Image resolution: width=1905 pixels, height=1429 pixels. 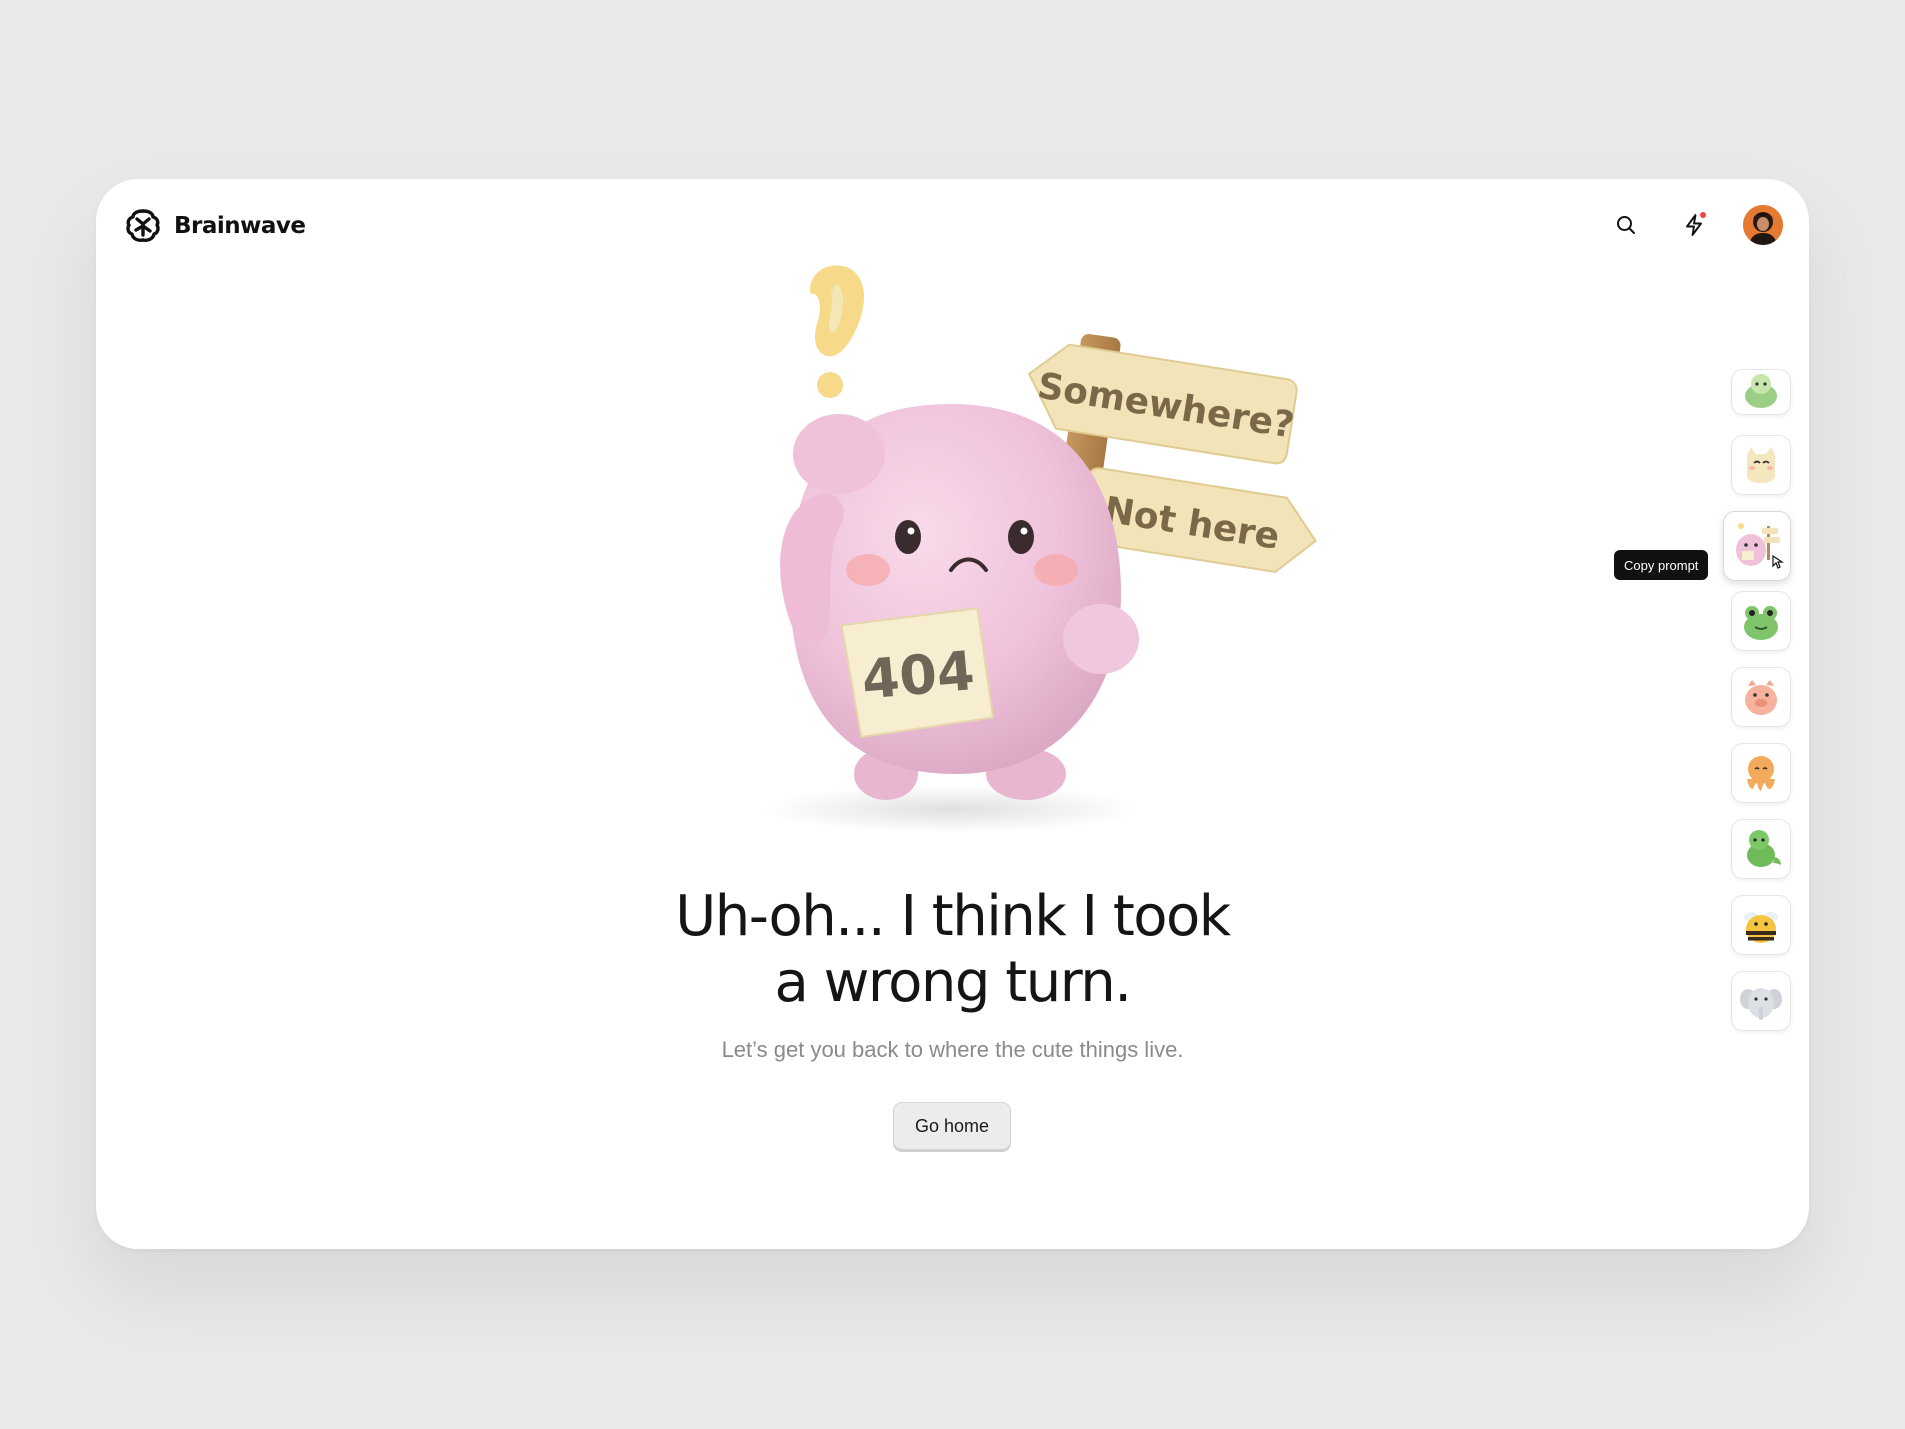 What do you see at coordinates (1761, 927) in the screenshot?
I see `bee-icon` at bounding box center [1761, 927].